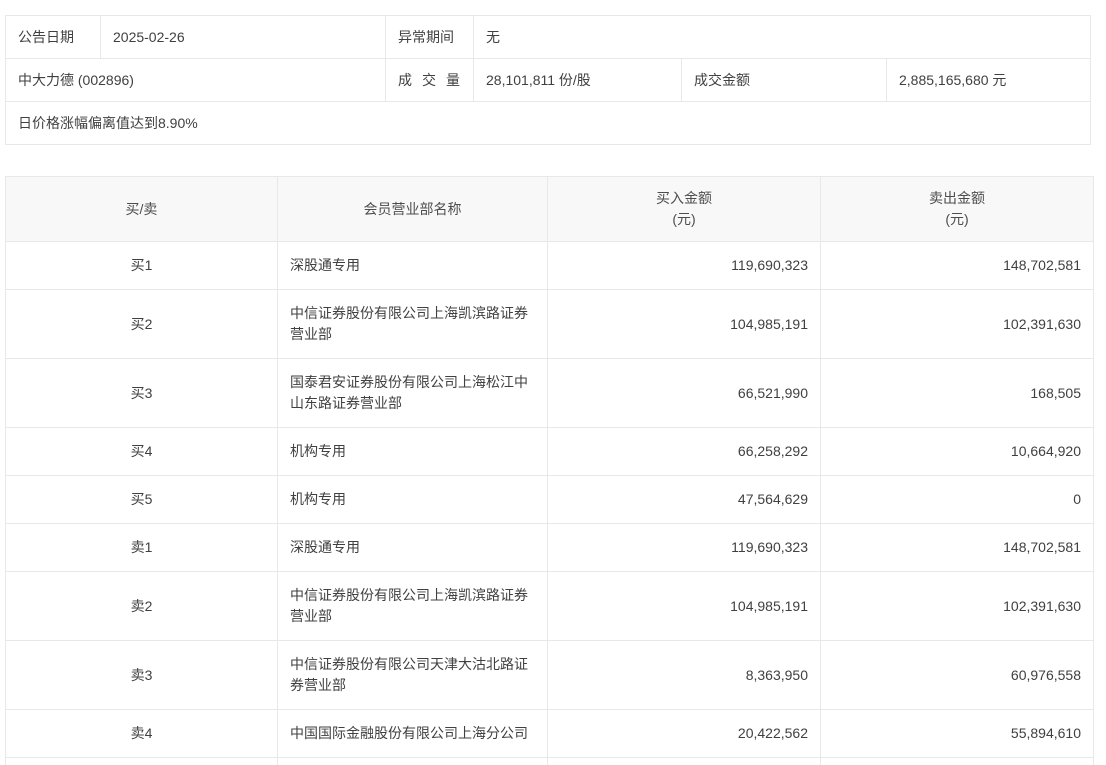  What do you see at coordinates (141, 265) in the screenshot?
I see `side-cell: 买1` at bounding box center [141, 265].